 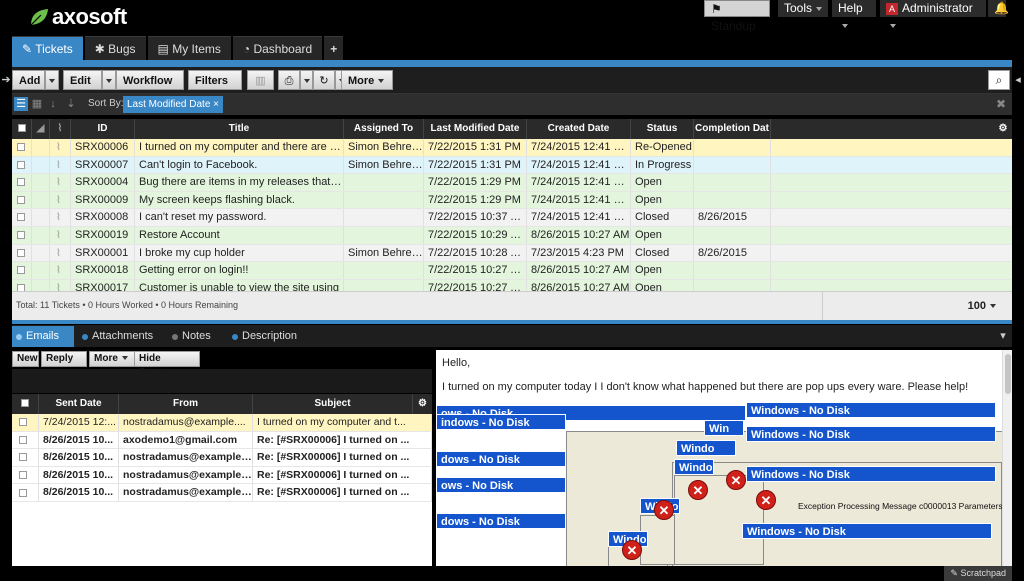 What do you see at coordinates (384, 129) in the screenshot?
I see `column-header-assigned: Assigned To` at bounding box center [384, 129].